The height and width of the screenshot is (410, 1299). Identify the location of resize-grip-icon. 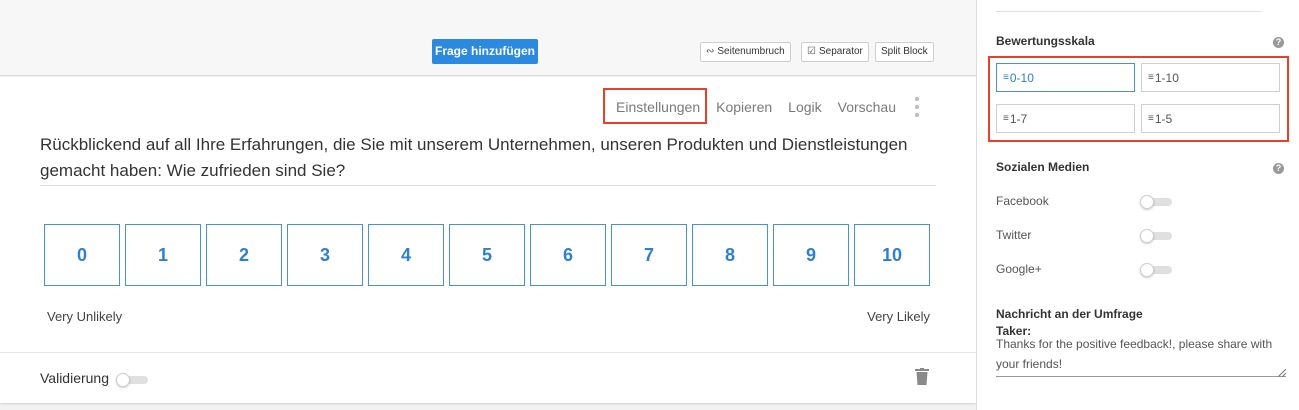
(1282, 373).